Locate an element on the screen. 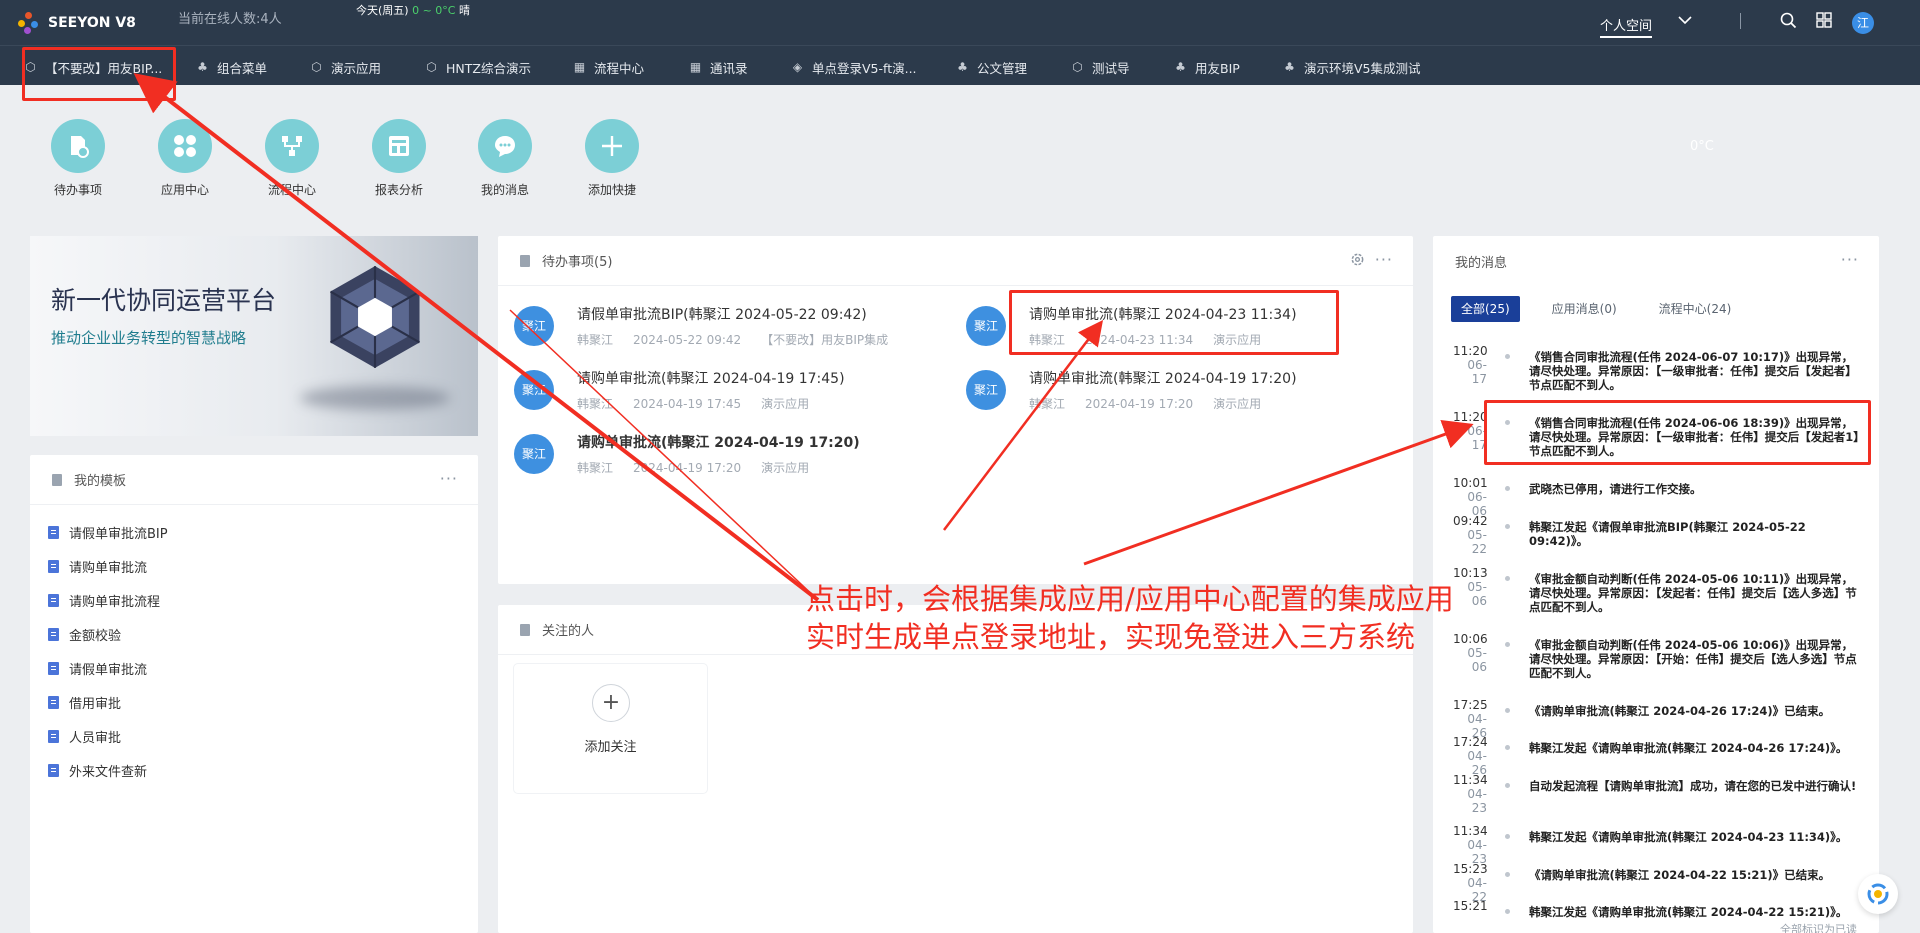  message-text: 自动发起流程【请购单审批流】成功，请在您的已发中进行确认! is located at coordinates (1693, 786).